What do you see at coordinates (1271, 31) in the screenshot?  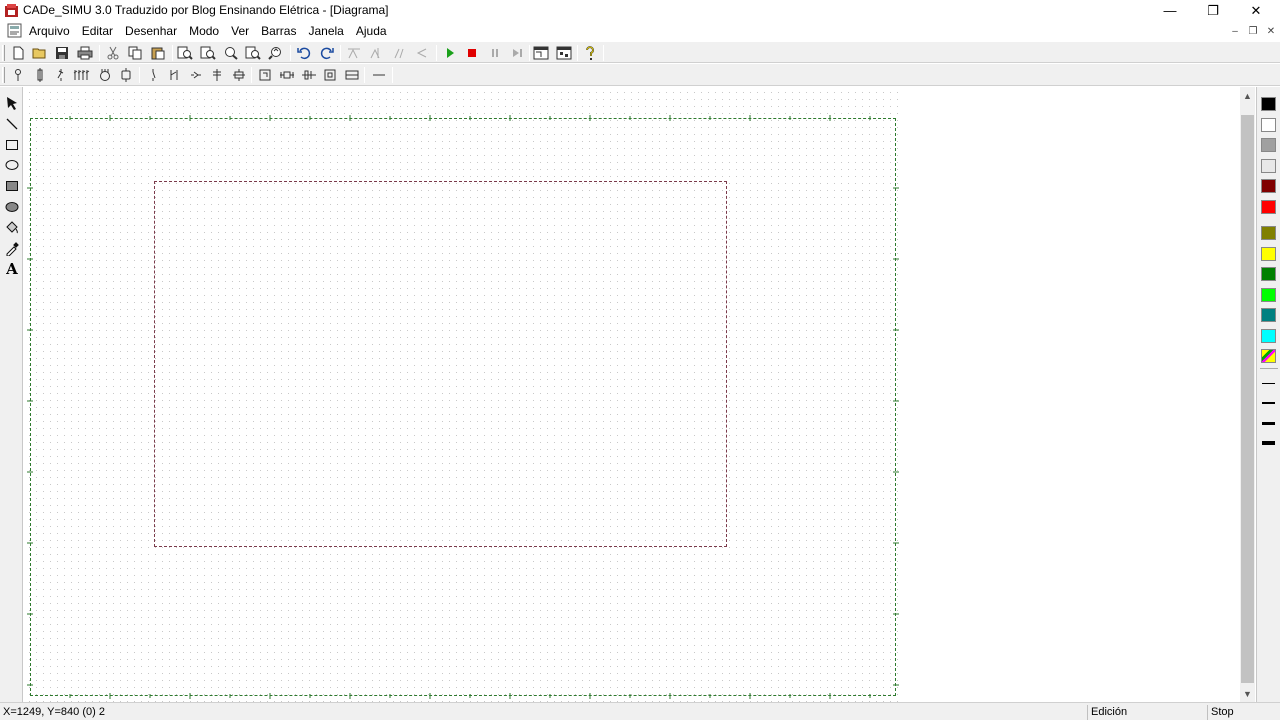 I see `mdi-close-button: ✕` at bounding box center [1271, 31].